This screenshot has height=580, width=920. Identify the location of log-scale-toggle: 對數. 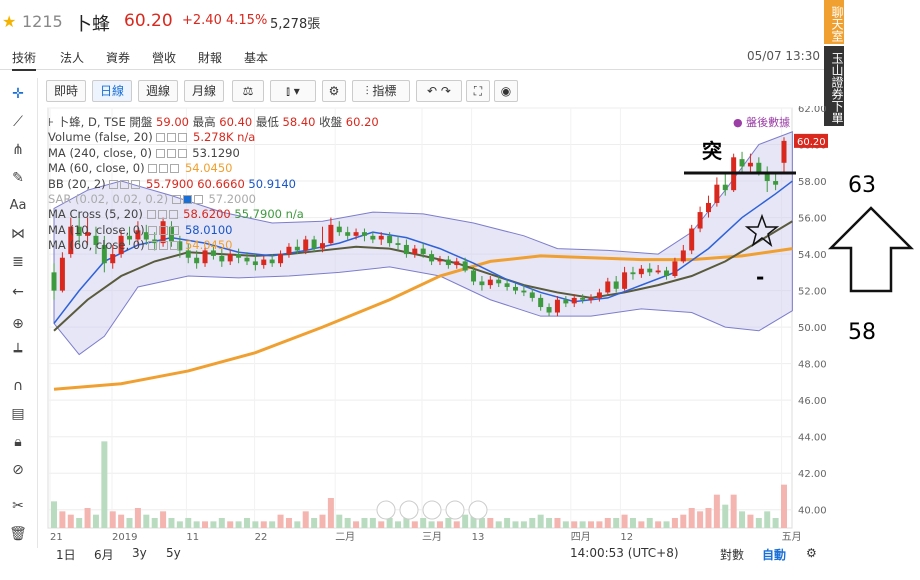
(732, 554).